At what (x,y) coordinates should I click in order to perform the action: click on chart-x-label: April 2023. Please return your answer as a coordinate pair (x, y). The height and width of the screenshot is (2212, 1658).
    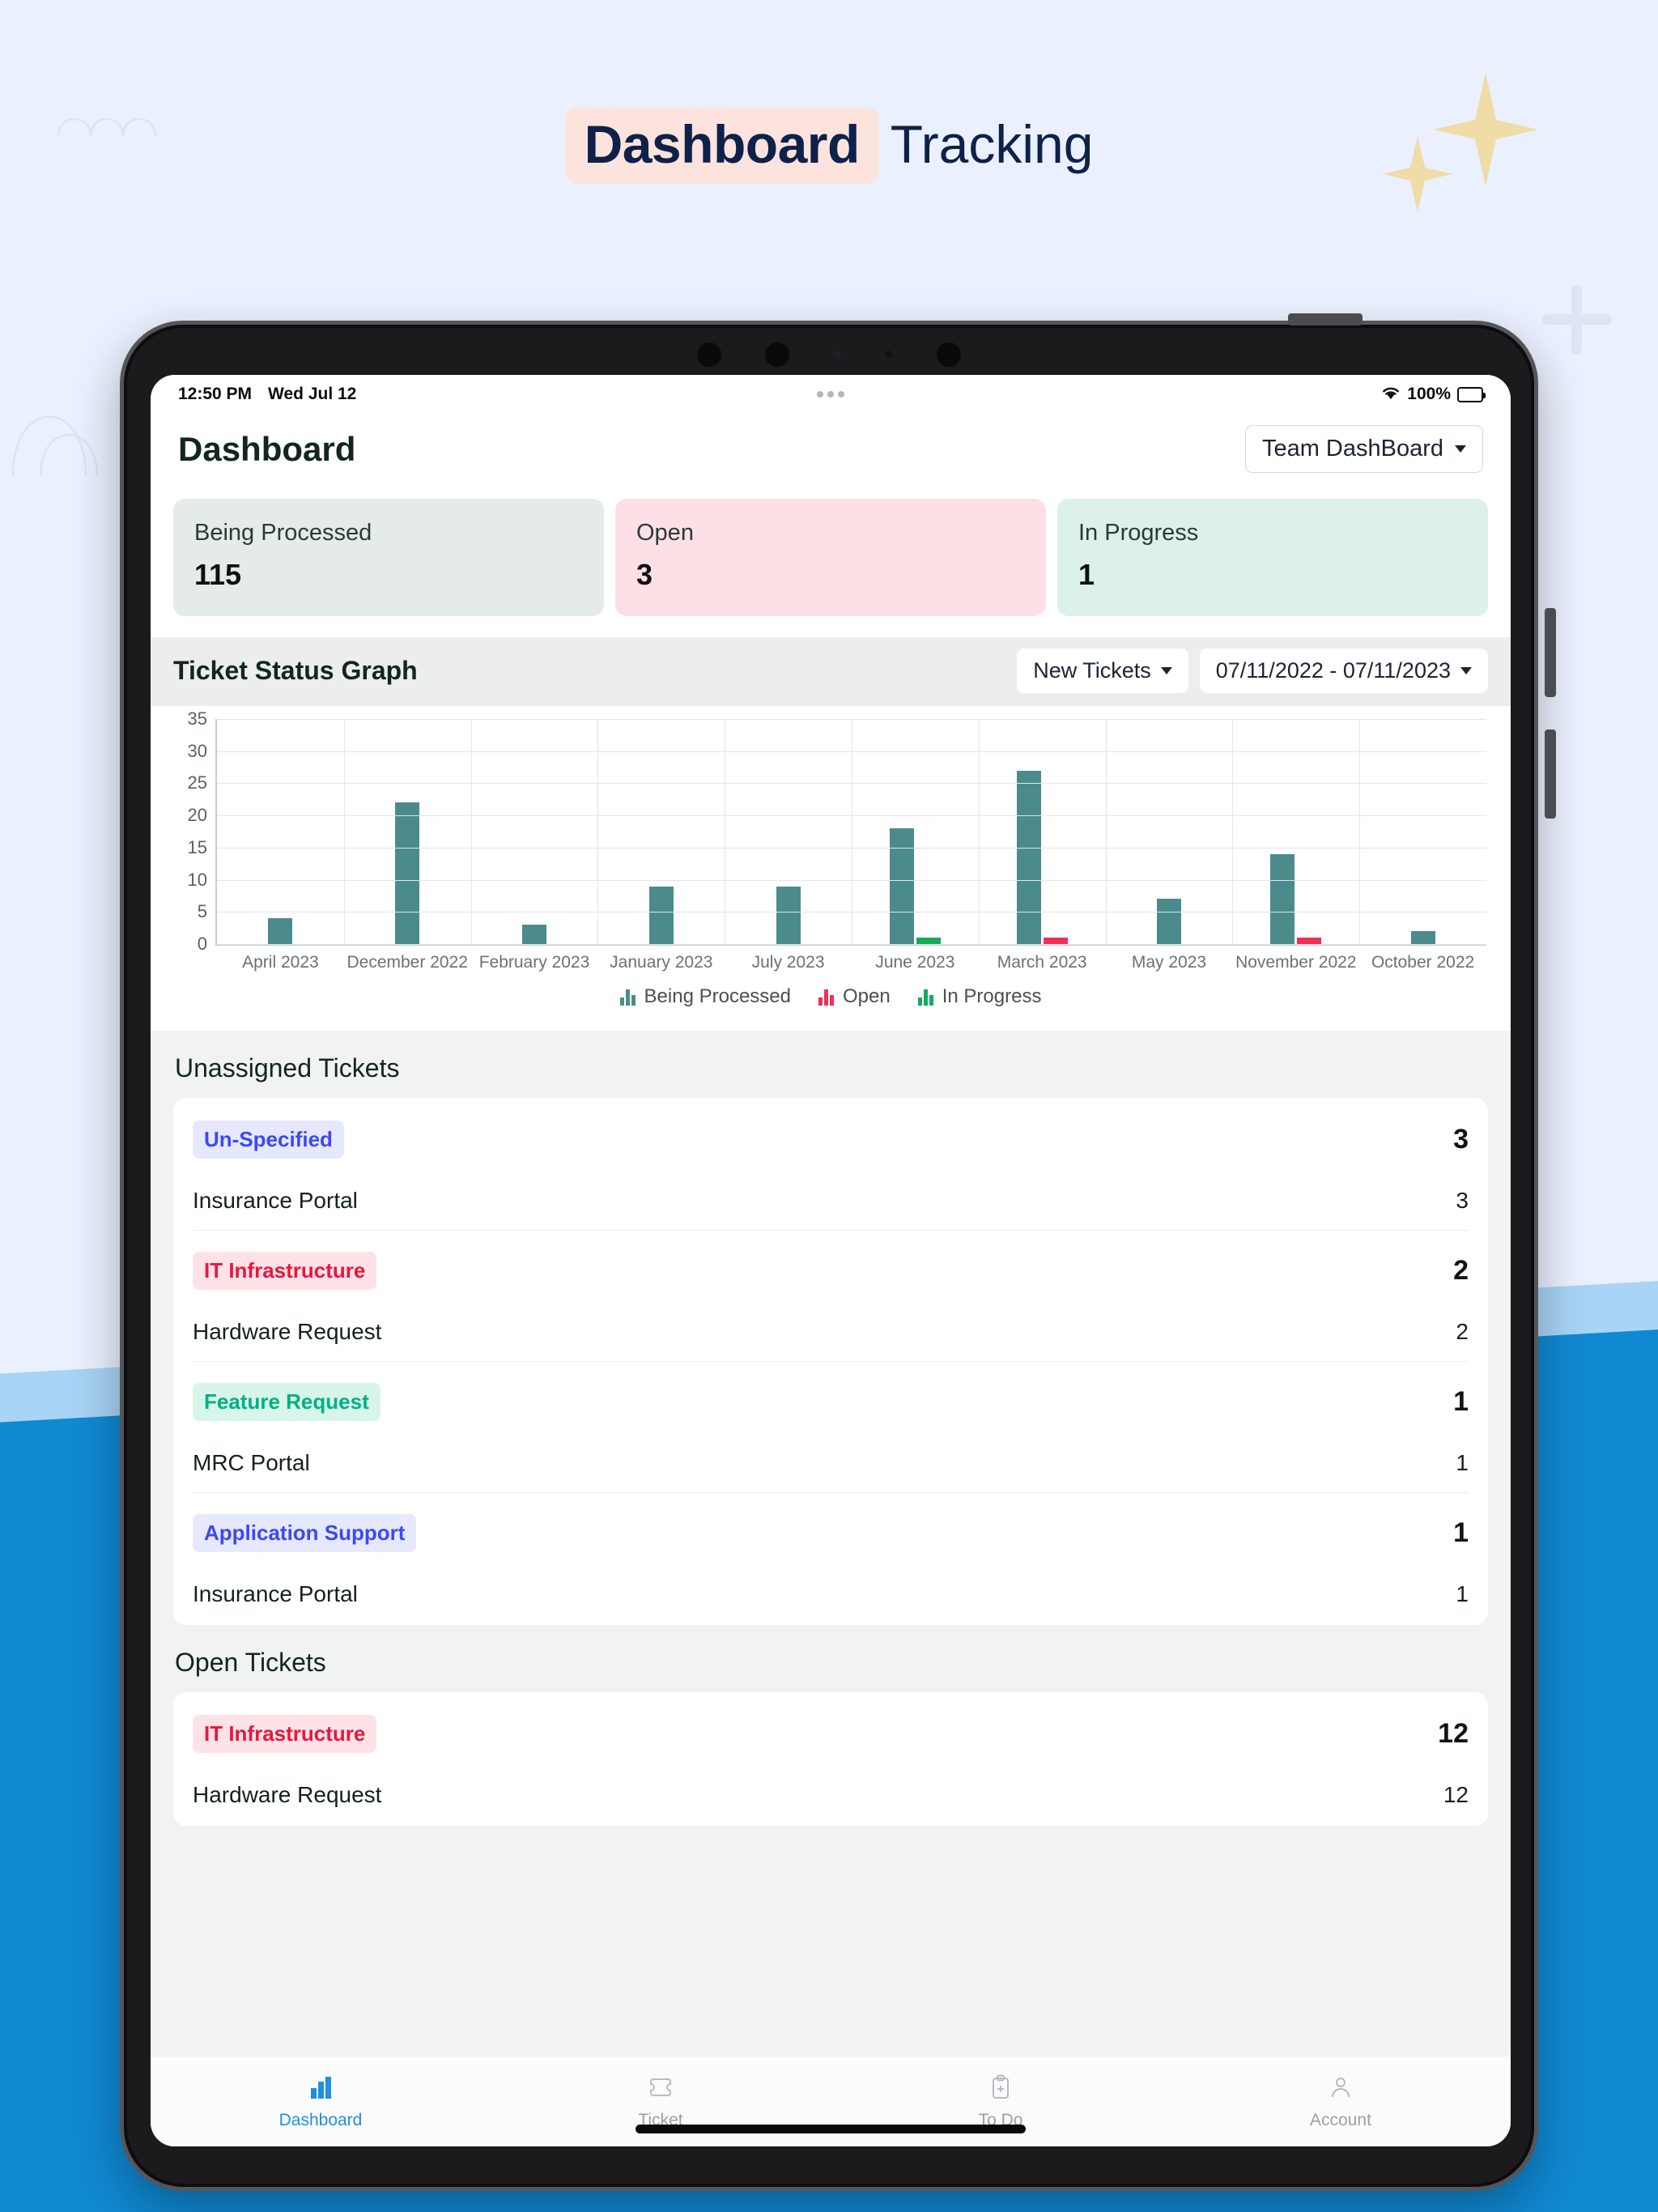
    Looking at the image, I should click on (280, 962).